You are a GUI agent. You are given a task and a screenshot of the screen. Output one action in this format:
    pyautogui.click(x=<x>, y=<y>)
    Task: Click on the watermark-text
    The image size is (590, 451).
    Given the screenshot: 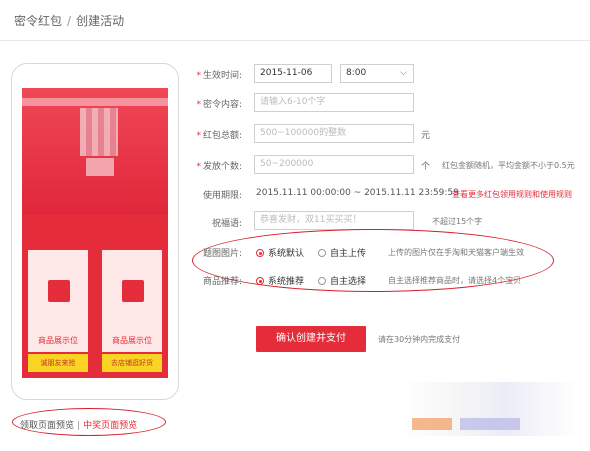 What is the action you would take?
    pyautogui.click(x=490, y=424)
    